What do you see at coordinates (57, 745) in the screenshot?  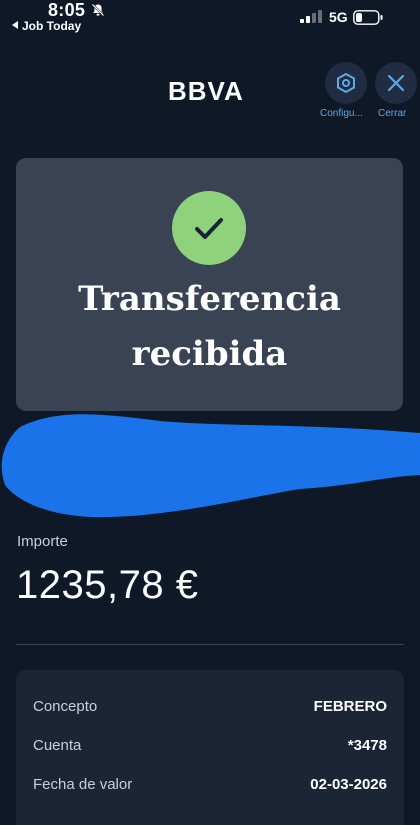 I see `detail-label: Cuenta` at bounding box center [57, 745].